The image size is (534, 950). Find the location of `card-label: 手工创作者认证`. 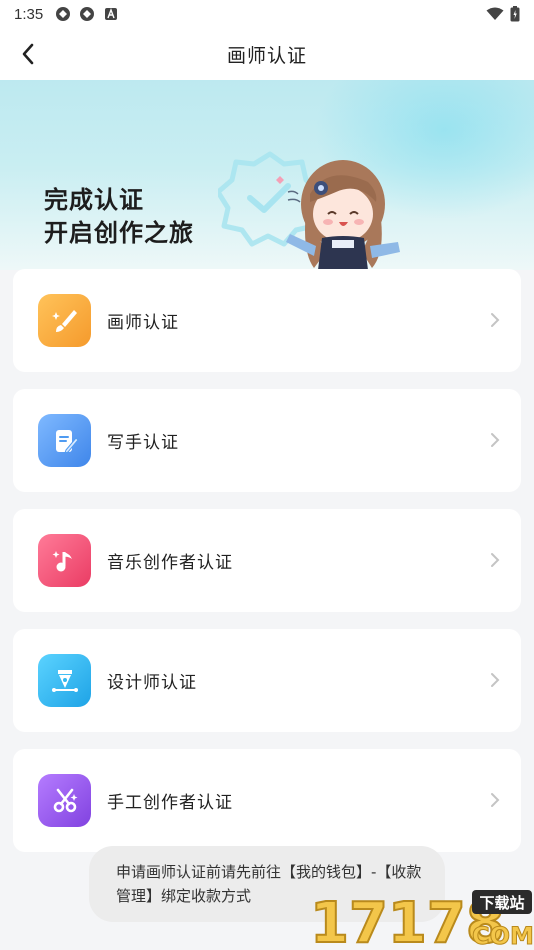

card-label: 手工创作者认证 is located at coordinates (170, 803).